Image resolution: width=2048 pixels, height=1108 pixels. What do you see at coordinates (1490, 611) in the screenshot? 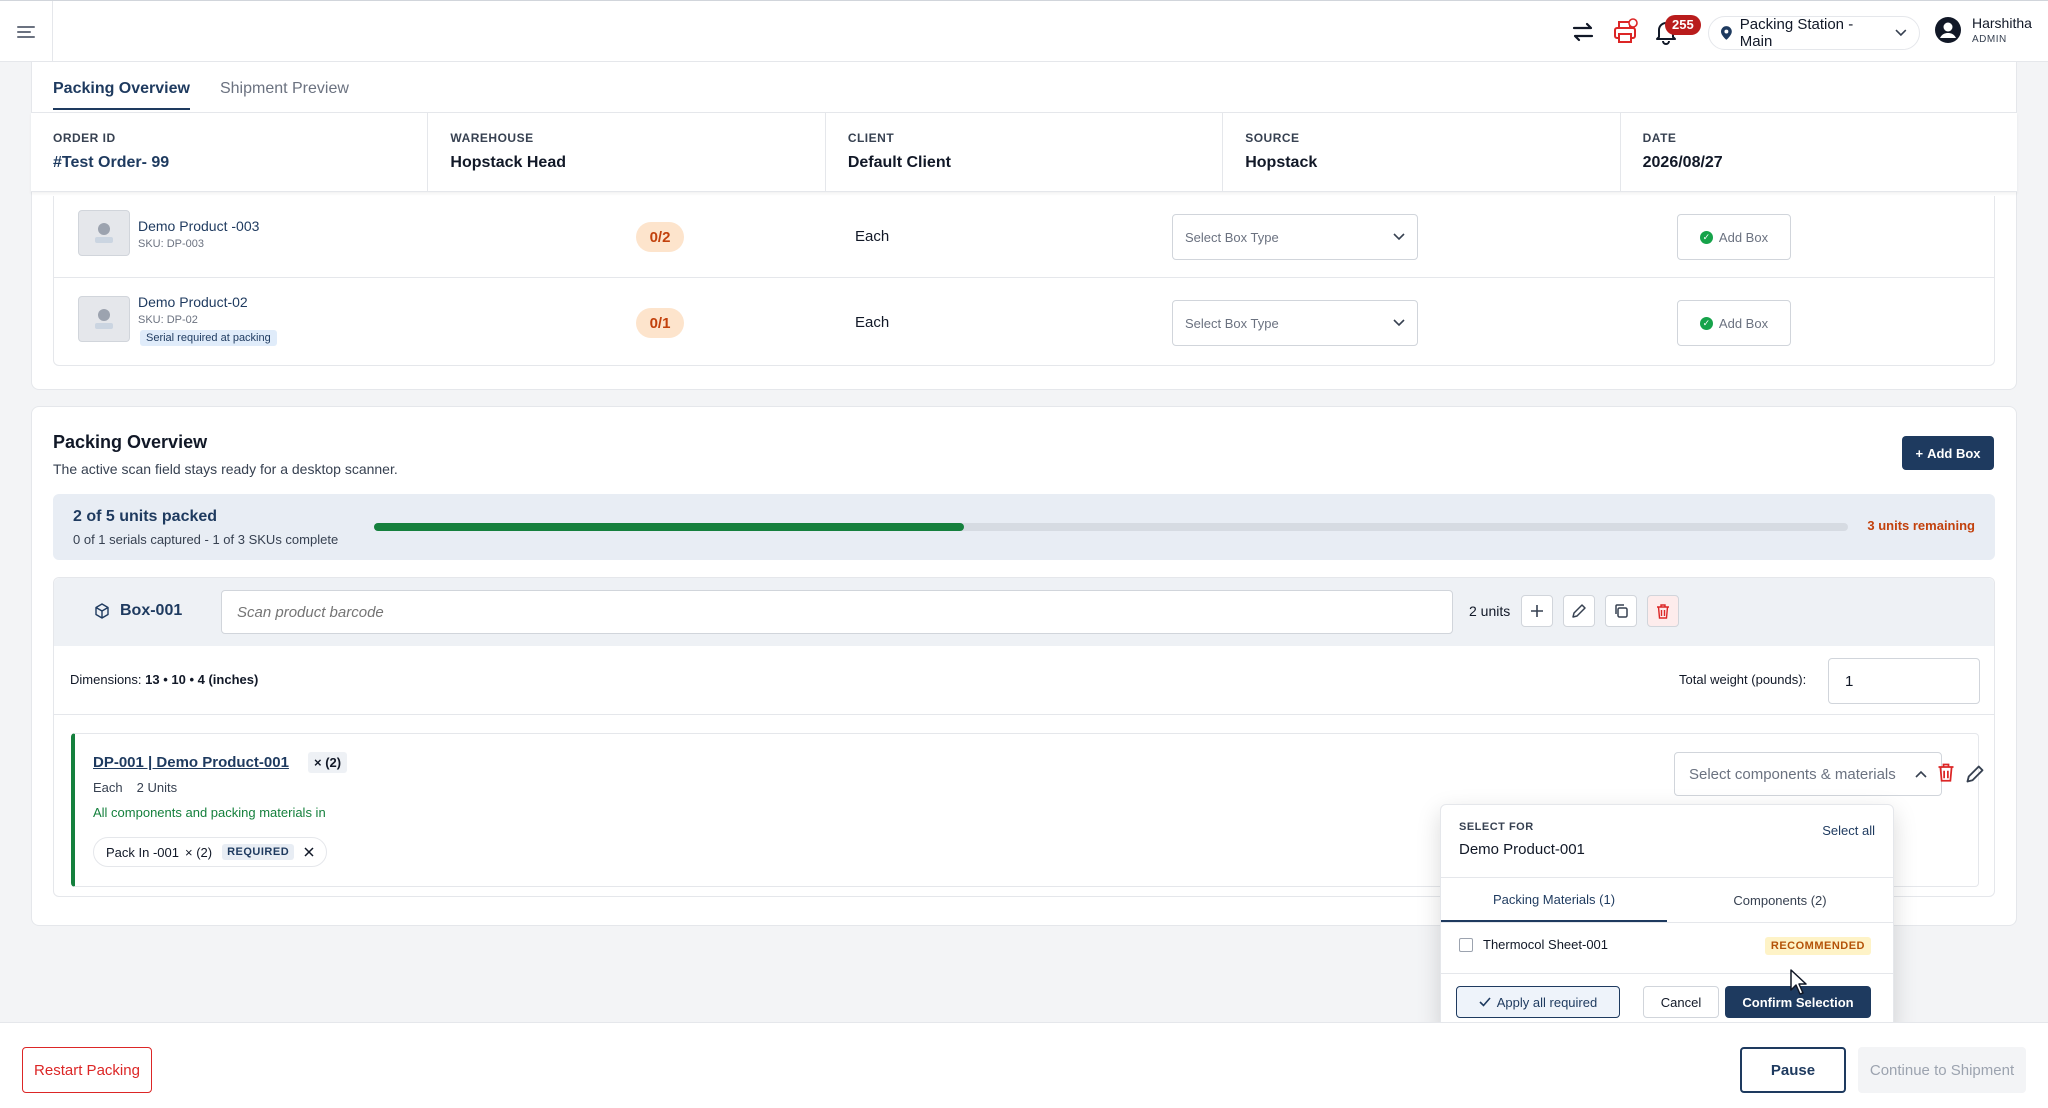
I see `box-units-count: 2 units` at bounding box center [1490, 611].